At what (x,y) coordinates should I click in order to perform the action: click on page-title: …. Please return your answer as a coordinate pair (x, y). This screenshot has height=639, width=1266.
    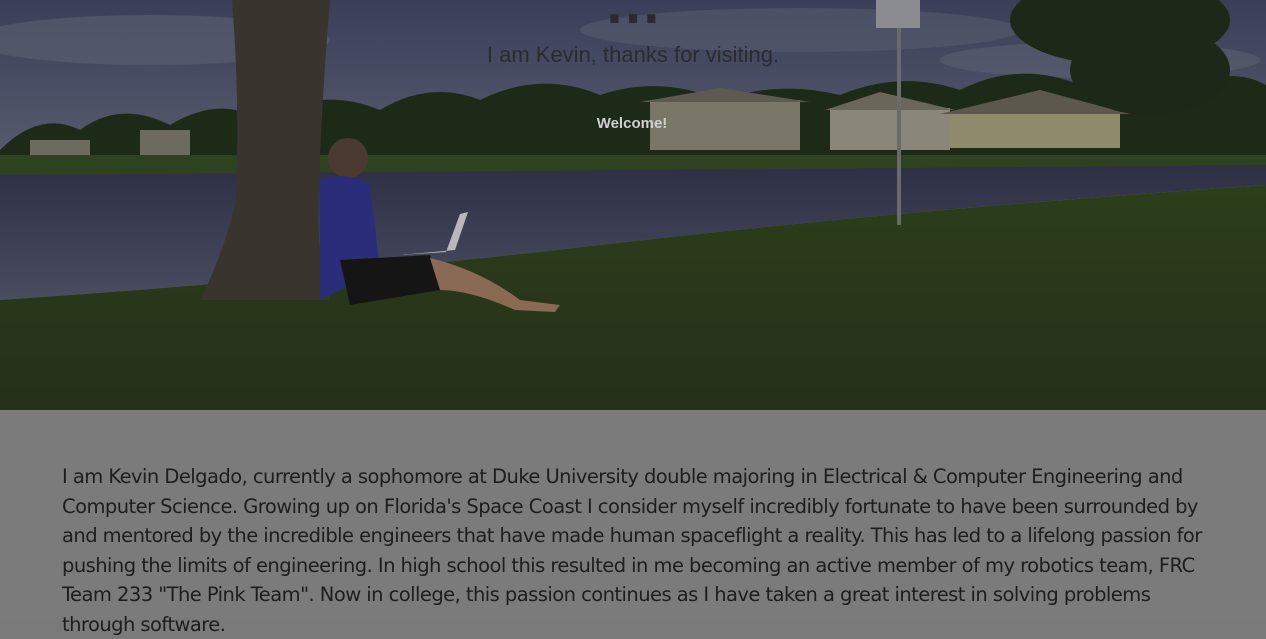
    Looking at the image, I should click on (633, 18).